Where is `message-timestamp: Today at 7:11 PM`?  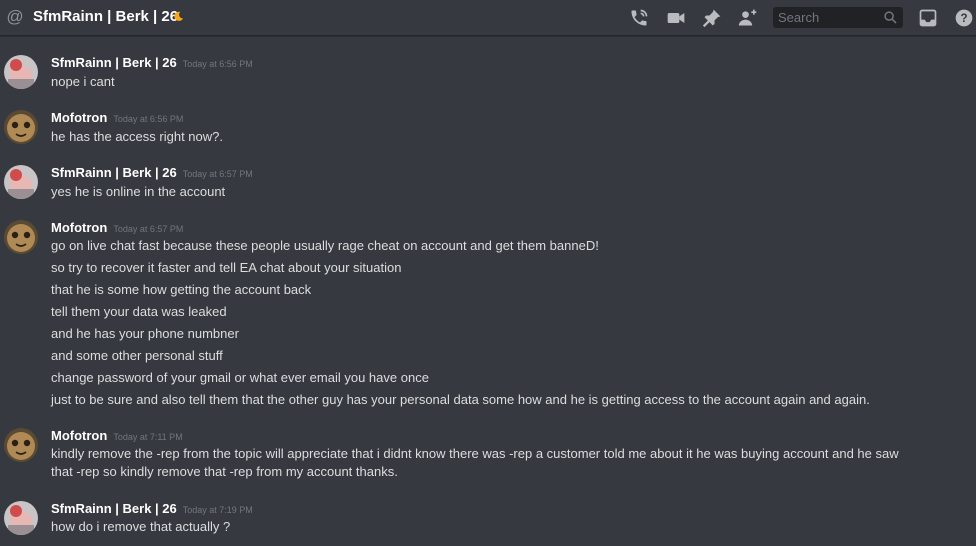
message-timestamp: Today at 7:11 PM is located at coordinates (148, 437).